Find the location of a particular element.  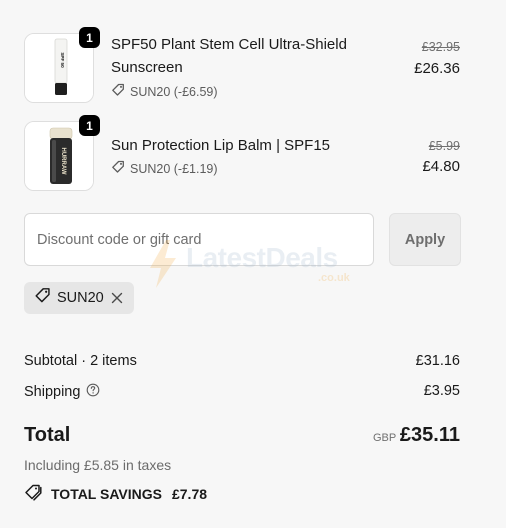

subtotal-value: £31.16 is located at coordinates (437, 361).